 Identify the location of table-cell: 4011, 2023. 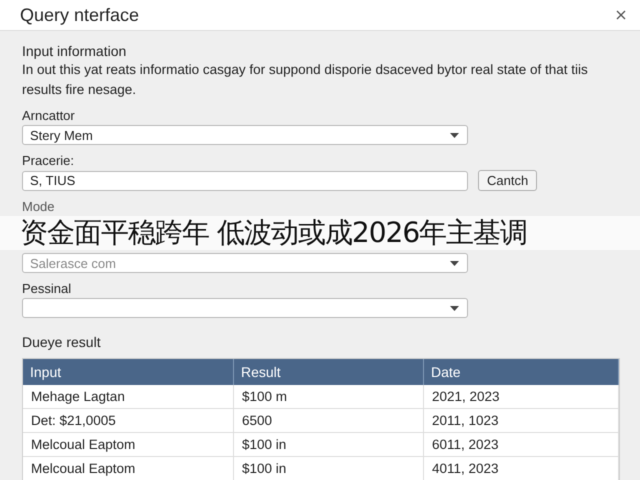
(521, 468).